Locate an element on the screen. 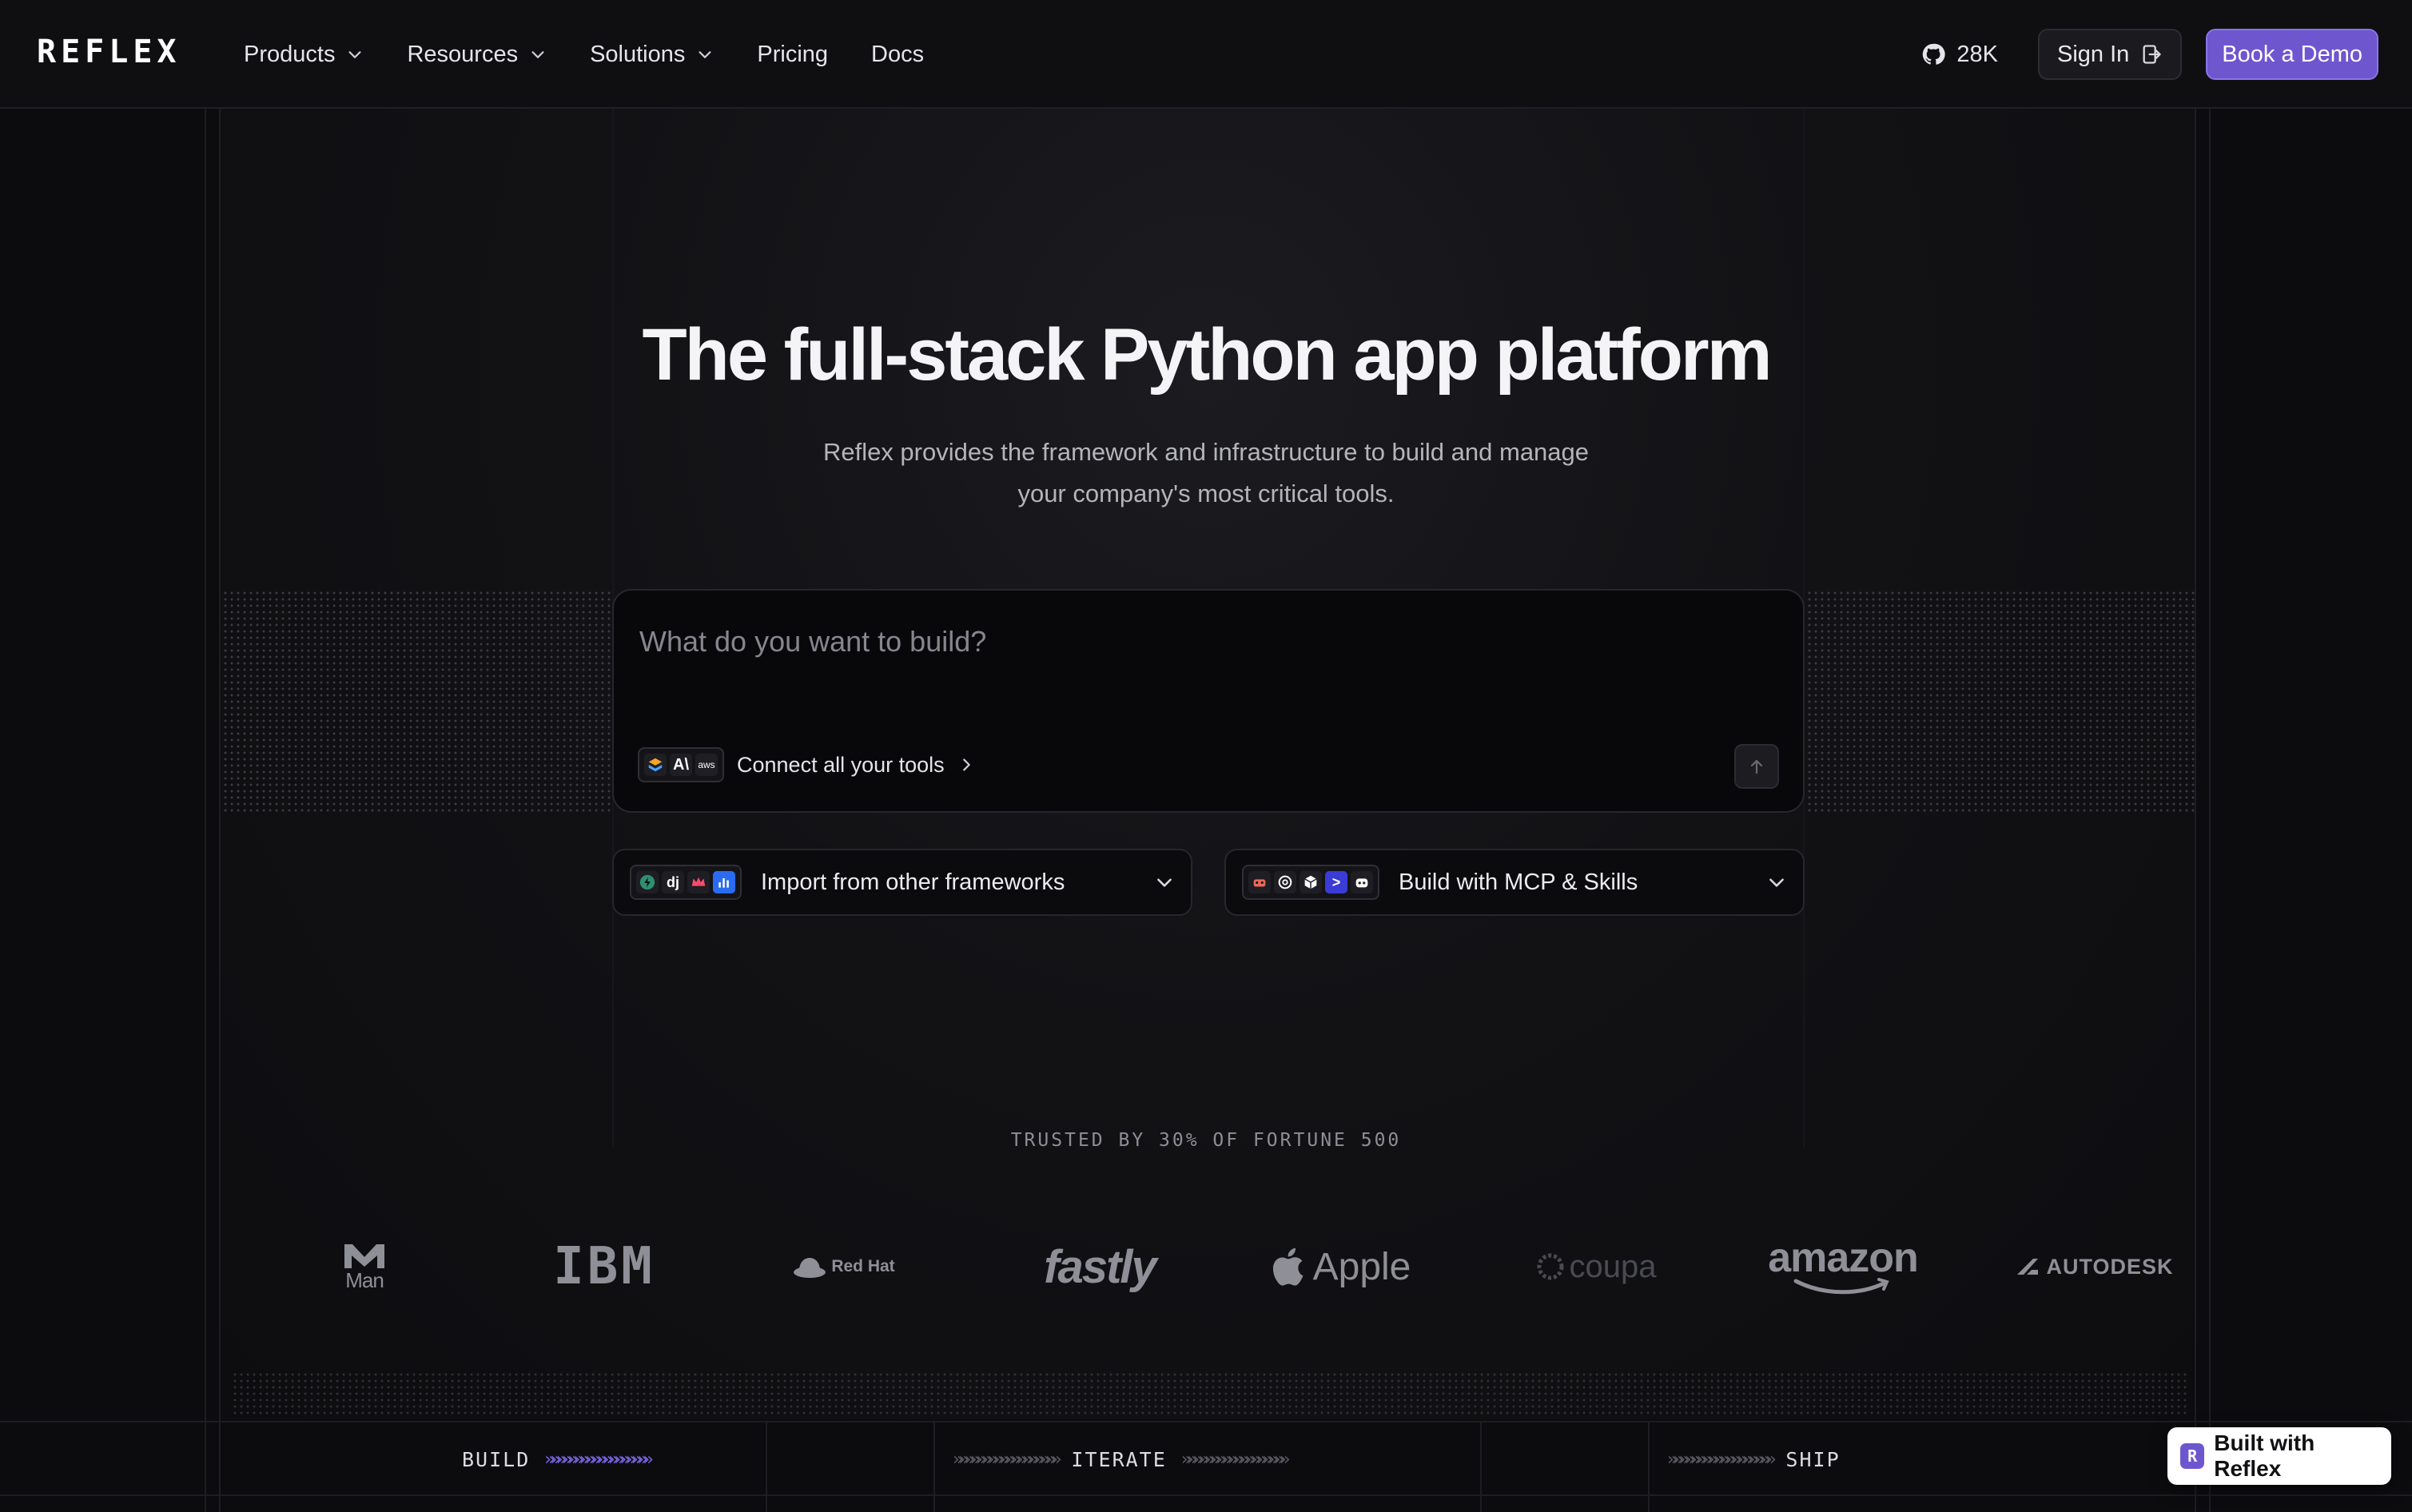 This screenshot has height=1512, width=2412. book-demo-button: Book a Demo is located at coordinates (2292, 54).